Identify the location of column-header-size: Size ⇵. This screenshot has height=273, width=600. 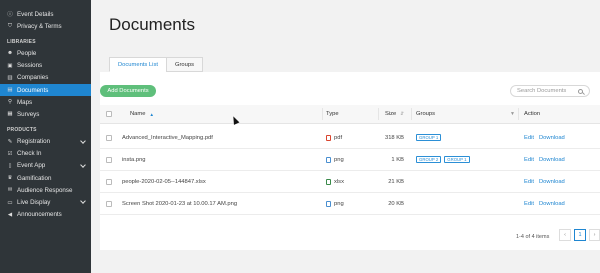
(394, 114).